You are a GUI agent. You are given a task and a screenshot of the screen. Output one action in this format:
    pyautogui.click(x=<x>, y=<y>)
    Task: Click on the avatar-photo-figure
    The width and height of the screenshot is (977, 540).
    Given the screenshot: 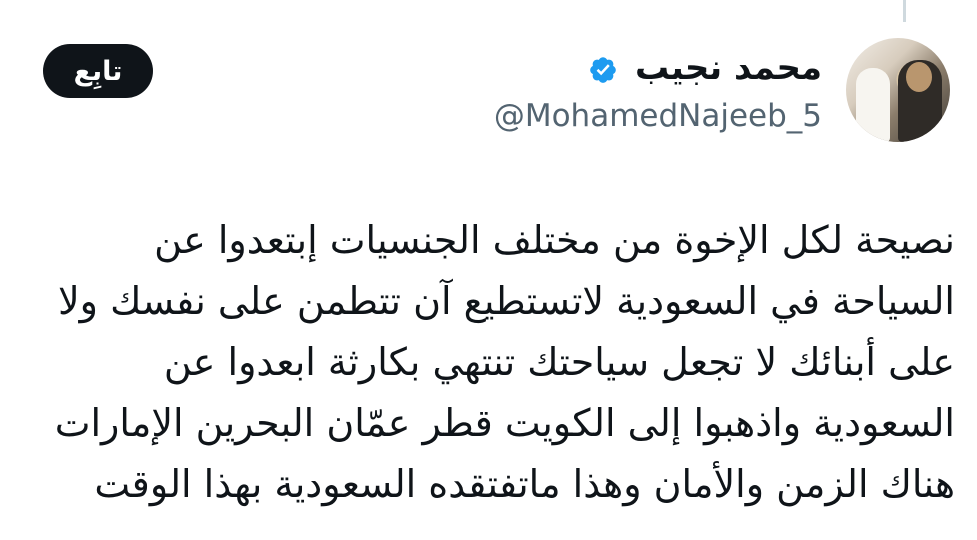 What is the action you would take?
    pyautogui.click(x=873, y=105)
    